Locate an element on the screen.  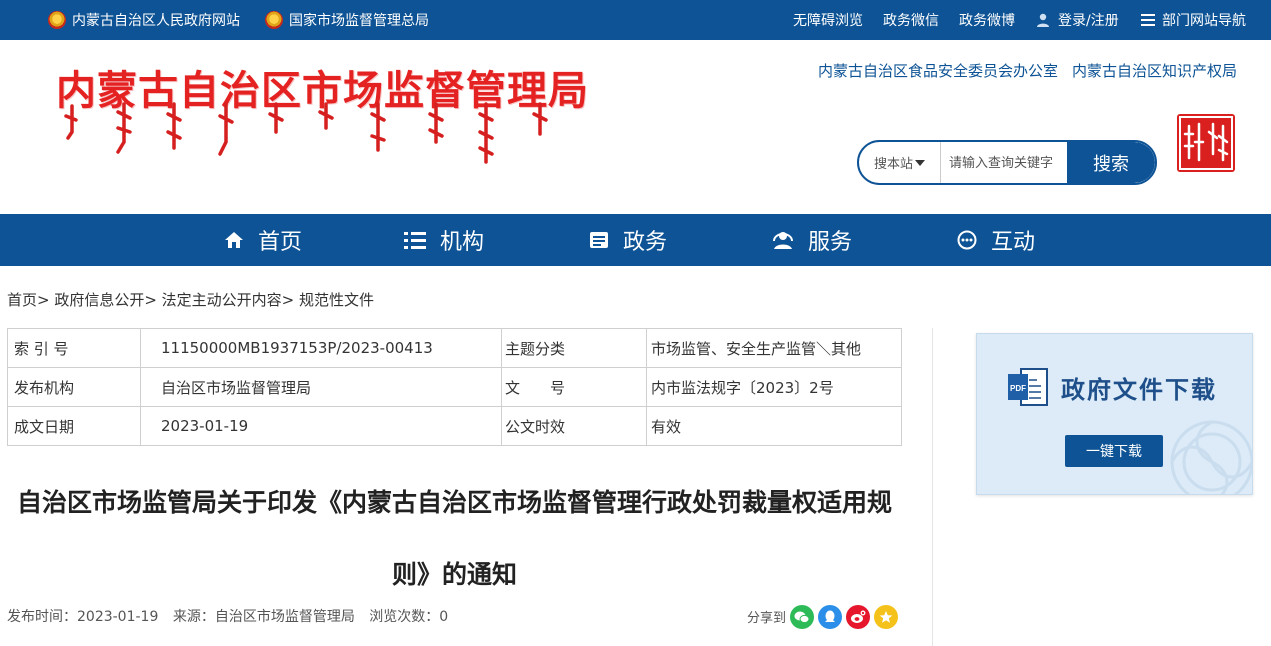
header-links: 内蒙古自治区食品安全委员会办公室 内蒙古自治区知识产权局 is located at coordinates (1027, 70).